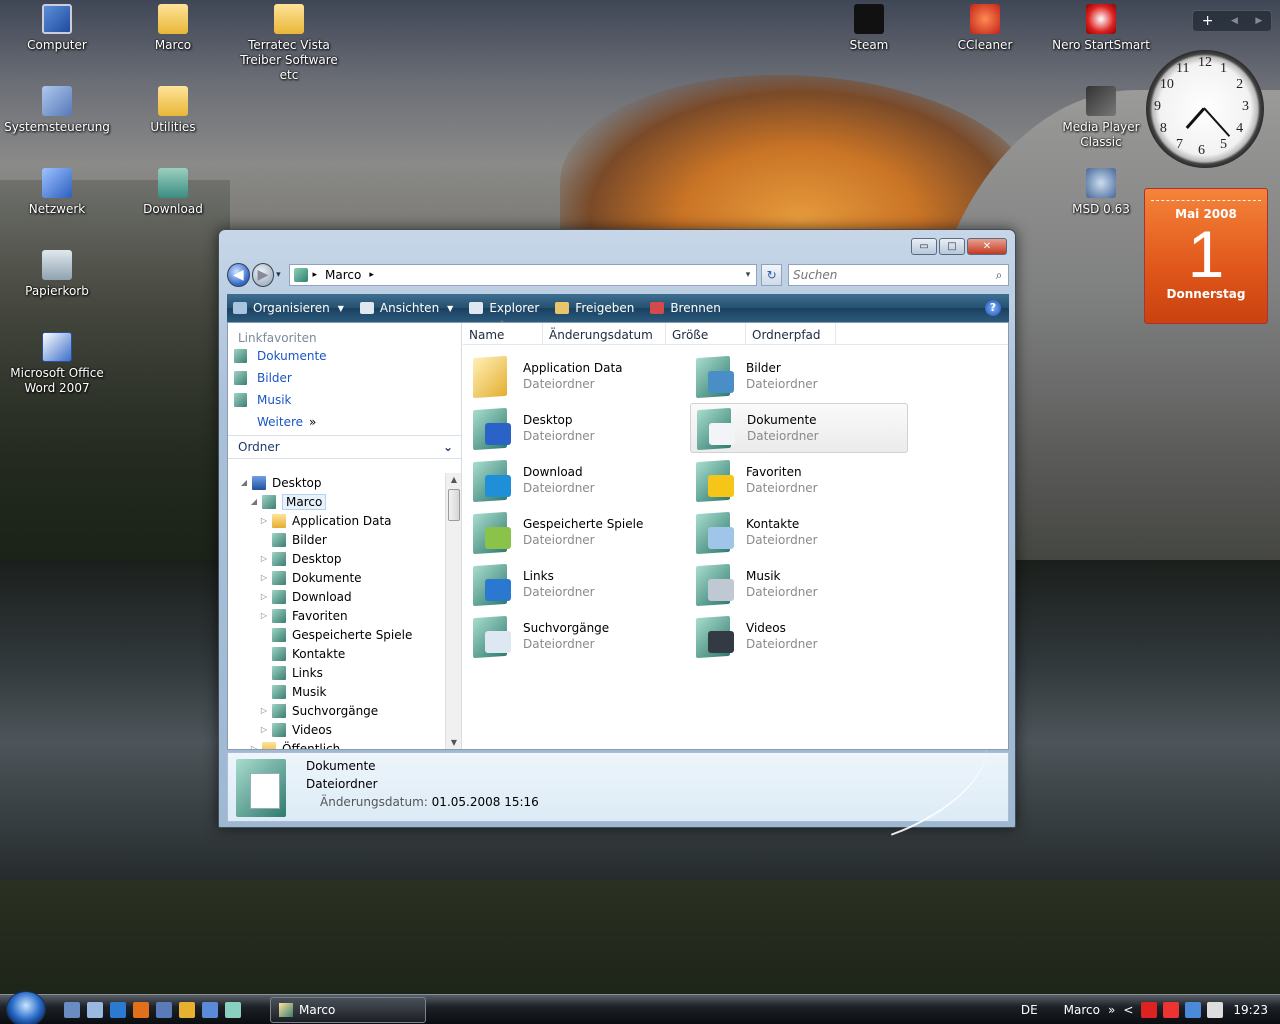  What do you see at coordinates (504, 308) in the screenshot?
I see `toolbar-explorer: Explorer` at bounding box center [504, 308].